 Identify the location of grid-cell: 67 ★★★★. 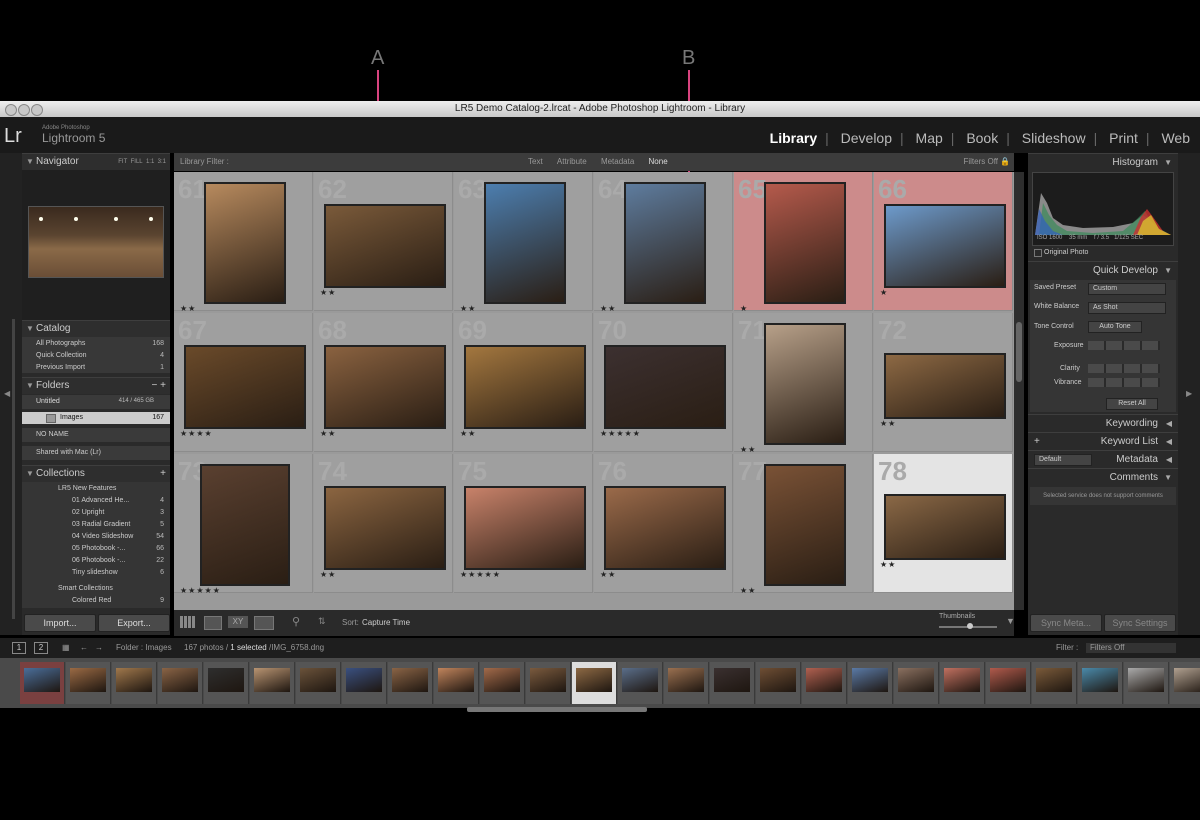
(243, 382).